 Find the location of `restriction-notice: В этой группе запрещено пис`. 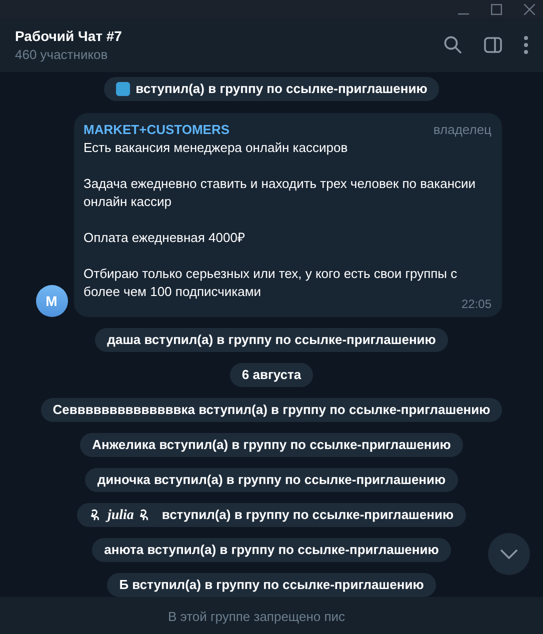

restriction-notice: В этой группе запрещено пис is located at coordinates (257, 617).